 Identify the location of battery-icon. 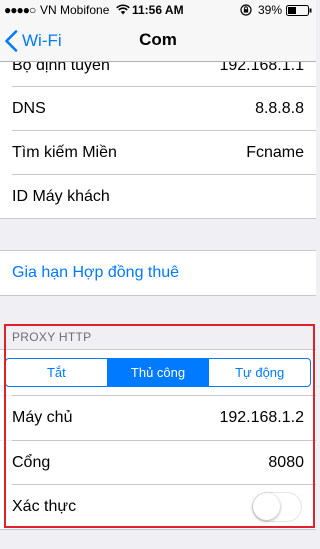
(299, 10).